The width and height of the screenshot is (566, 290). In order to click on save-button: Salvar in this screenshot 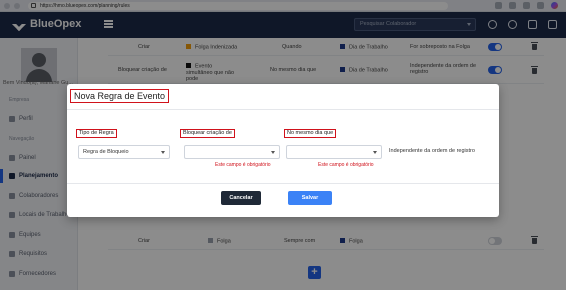, I will do `click(310, 198)`.